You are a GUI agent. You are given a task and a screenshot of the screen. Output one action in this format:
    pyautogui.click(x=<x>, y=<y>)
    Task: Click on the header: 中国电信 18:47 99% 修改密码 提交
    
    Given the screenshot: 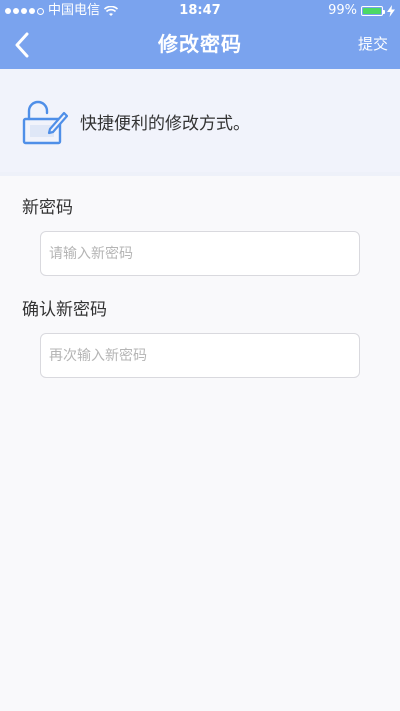 What is the action you would take?
    pyautogui.click(x=200, y=34)
    